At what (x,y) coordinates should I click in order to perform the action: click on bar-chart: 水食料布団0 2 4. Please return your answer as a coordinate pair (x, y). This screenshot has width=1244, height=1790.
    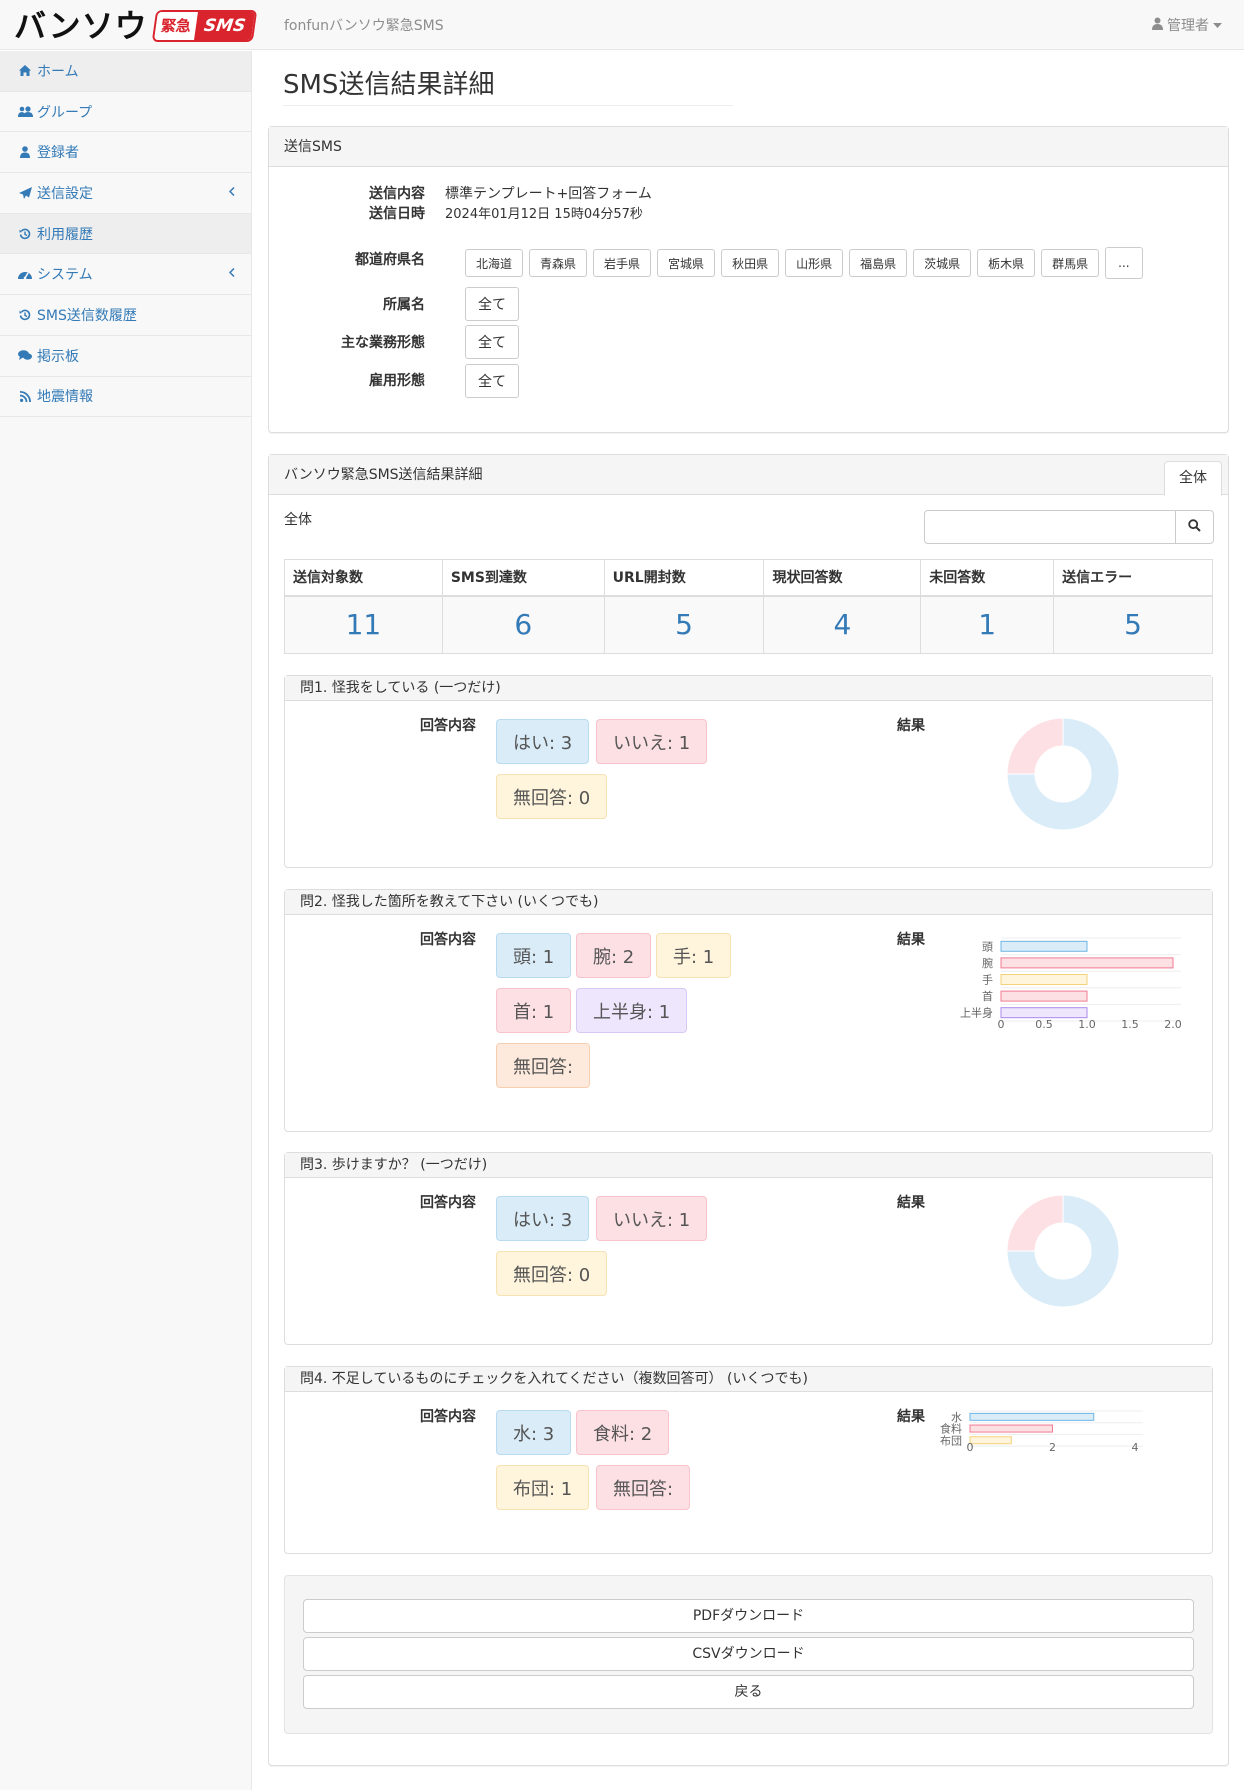
    Looking at the image, I should click on (1041, 1432).